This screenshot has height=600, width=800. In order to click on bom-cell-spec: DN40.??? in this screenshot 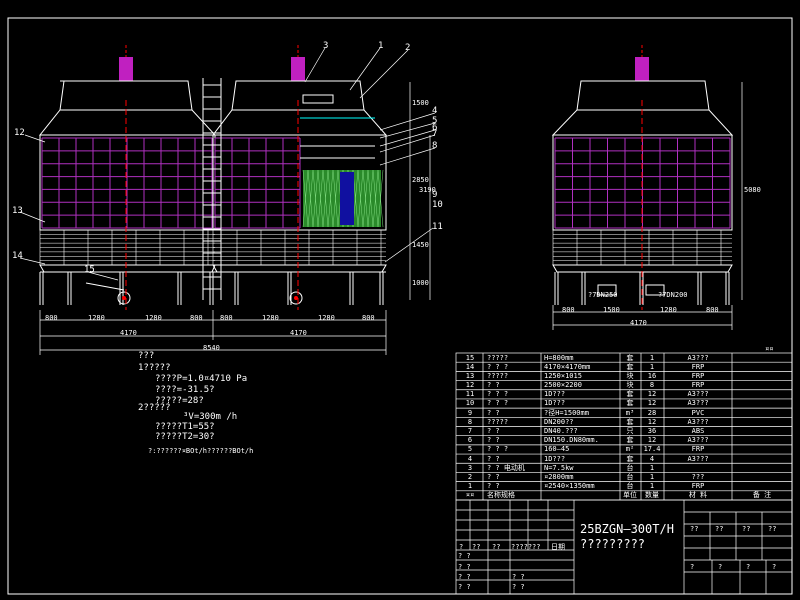, I will do `click(561, 431)`.